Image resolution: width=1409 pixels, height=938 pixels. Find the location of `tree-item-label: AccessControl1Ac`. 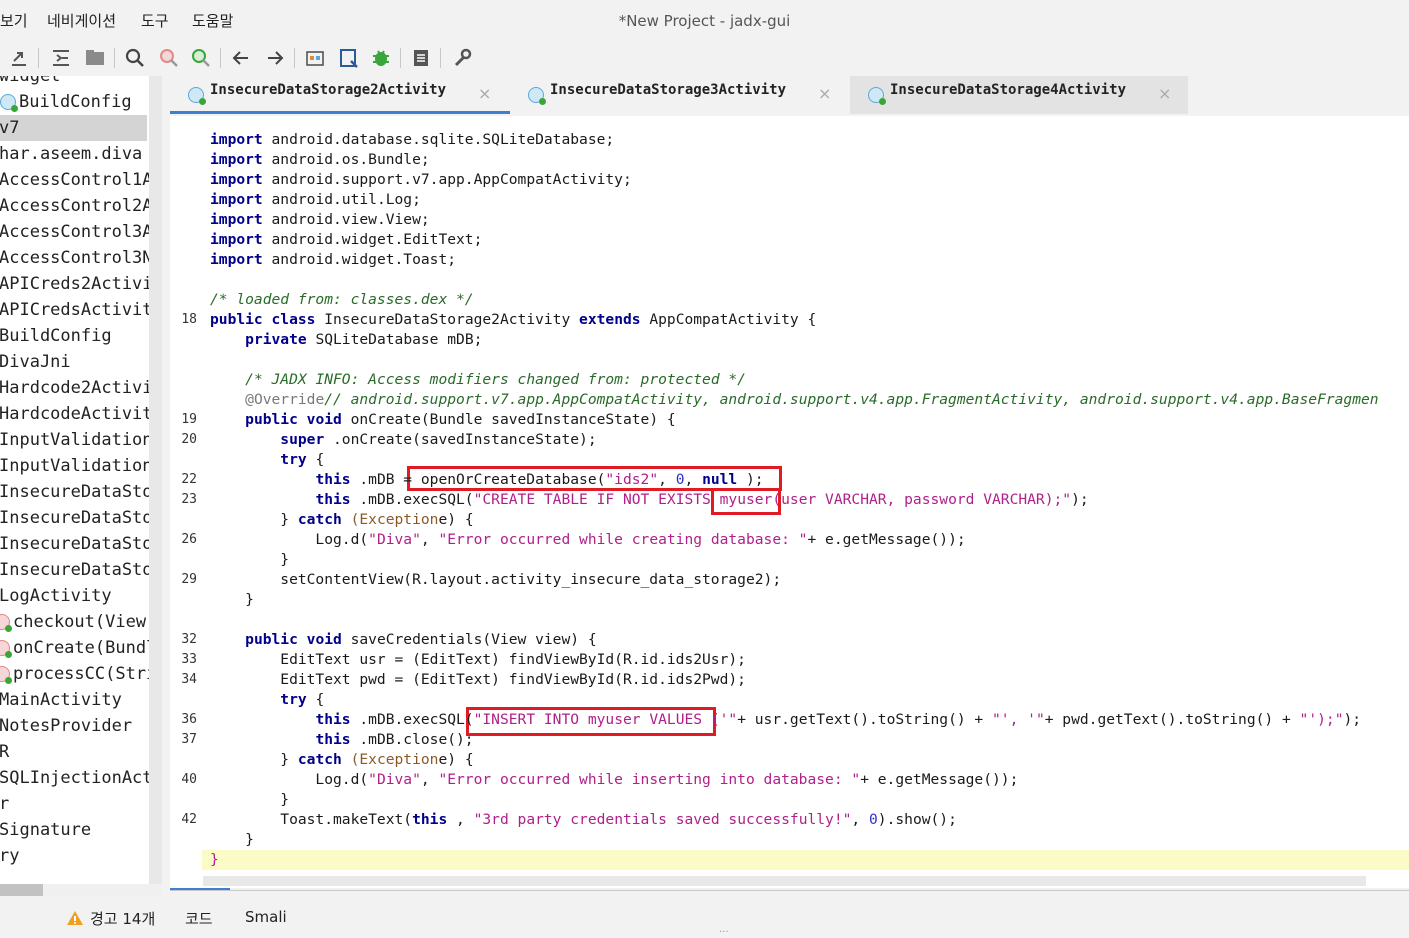

tree-item-label: AccessControl1Ac is located at coordinates (81, 180).